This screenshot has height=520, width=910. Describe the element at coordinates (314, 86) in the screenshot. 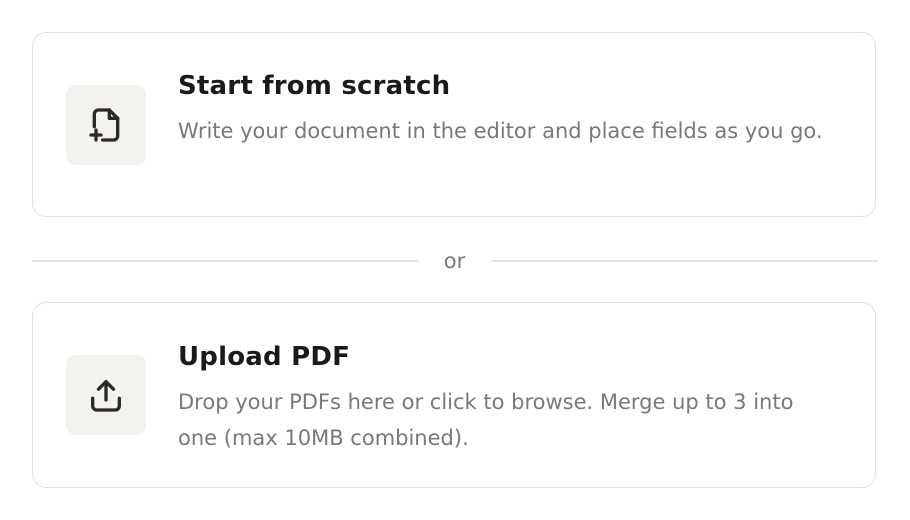

I see `start-from-scratch-title: Start from scratch` at that location.